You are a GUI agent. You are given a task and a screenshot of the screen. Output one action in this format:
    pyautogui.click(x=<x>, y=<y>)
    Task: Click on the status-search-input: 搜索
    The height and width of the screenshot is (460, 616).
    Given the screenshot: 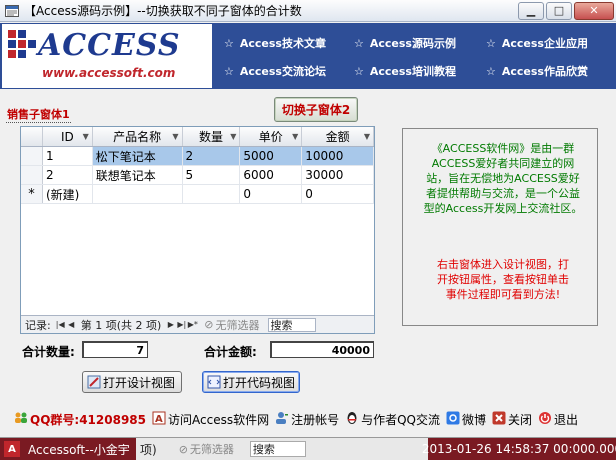 What is the action you would take?
    pyautogui.click(x=277, y=449)
    